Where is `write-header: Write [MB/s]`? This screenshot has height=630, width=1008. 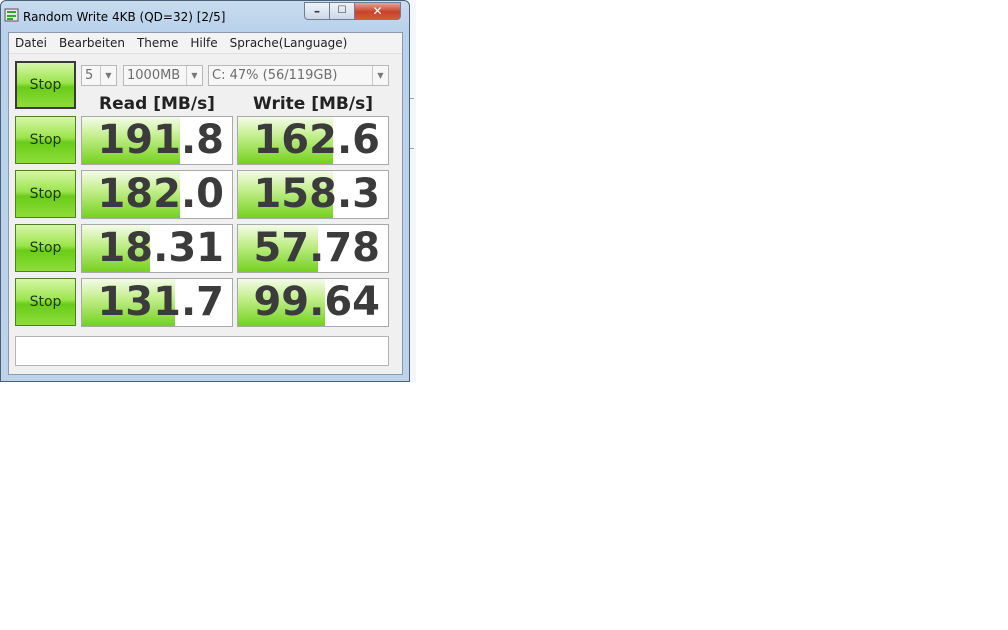
write-header: Write [MB/s] is located at coordinates (313, 104).